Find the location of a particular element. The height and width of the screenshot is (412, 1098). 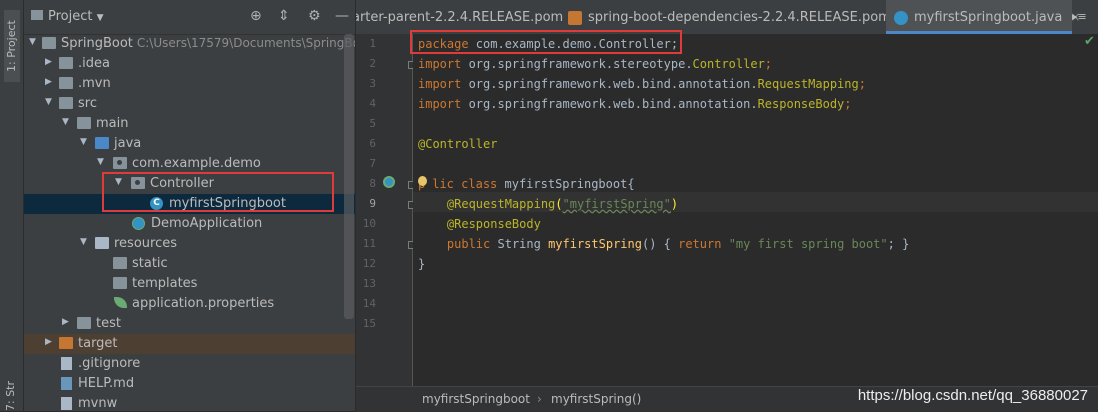

tab-label: myfirstSpringboot.java is located at coordinates (988, 17).